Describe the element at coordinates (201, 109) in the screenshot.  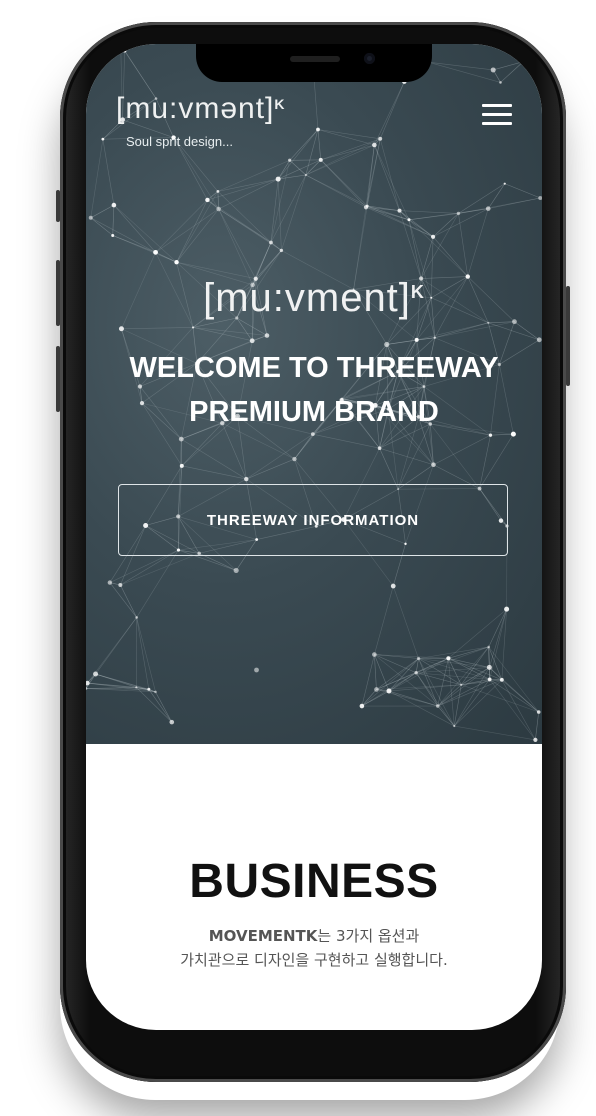
I see `header-logo: [mu:vmənt]K` at that location.